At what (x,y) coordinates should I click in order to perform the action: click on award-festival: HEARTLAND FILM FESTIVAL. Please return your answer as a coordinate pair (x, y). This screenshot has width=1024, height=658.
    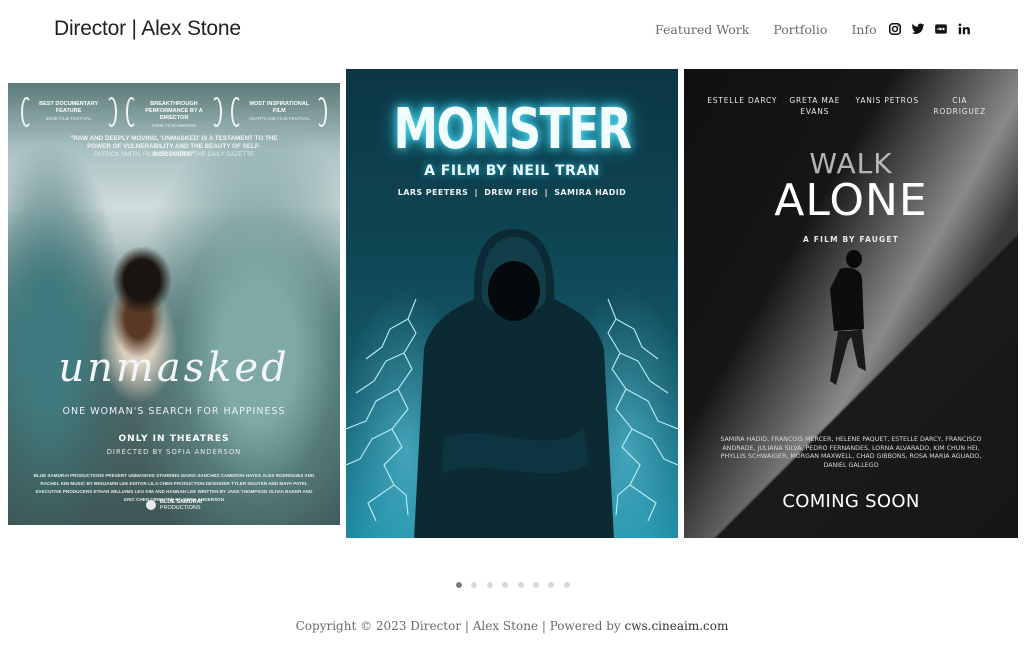
    Looking at the image, I should click on (279, 118).